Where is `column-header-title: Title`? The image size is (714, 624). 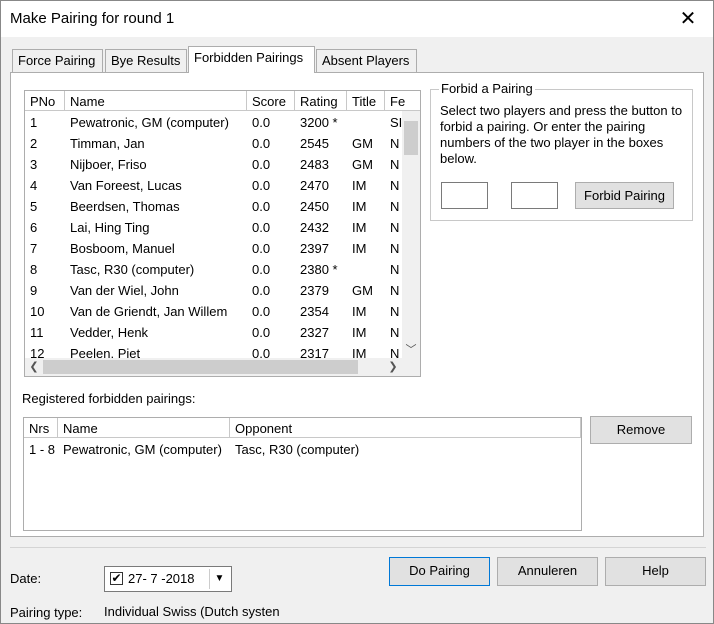
column-header-title: Title is located at coordinates (366, 101).